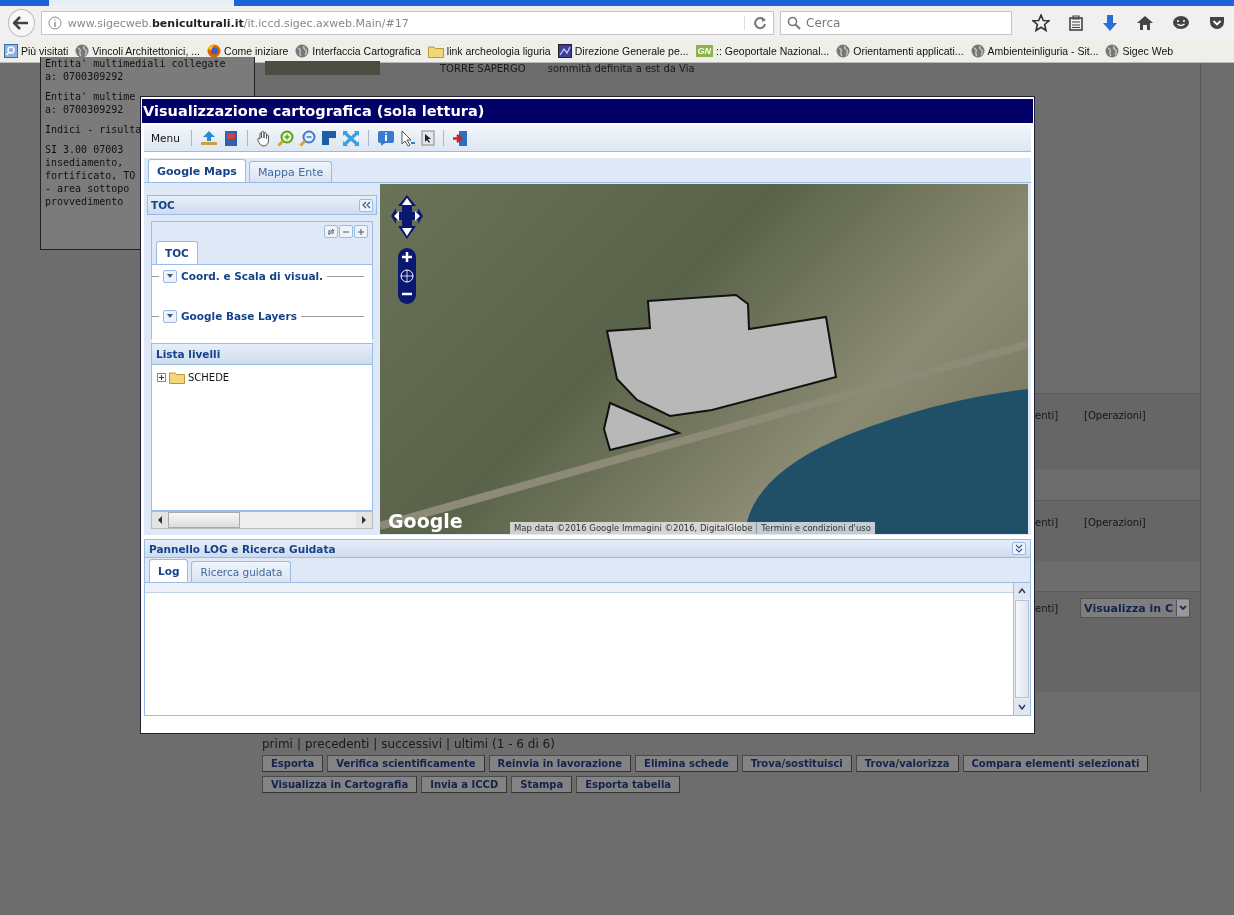  I want to click on action-button: Compara elementi selezionati, so click(1055, 763).